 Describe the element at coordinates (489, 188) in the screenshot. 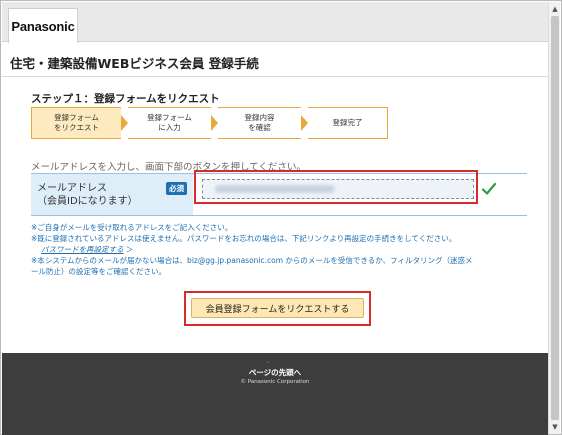

I see `valid-check-icon` at that location.